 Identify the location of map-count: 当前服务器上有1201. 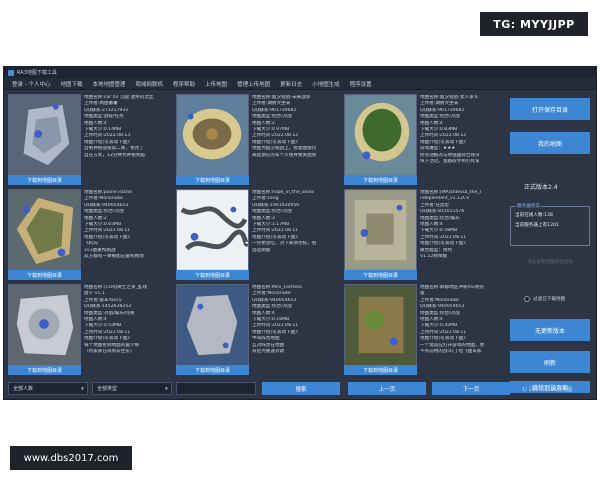
(537, 225).